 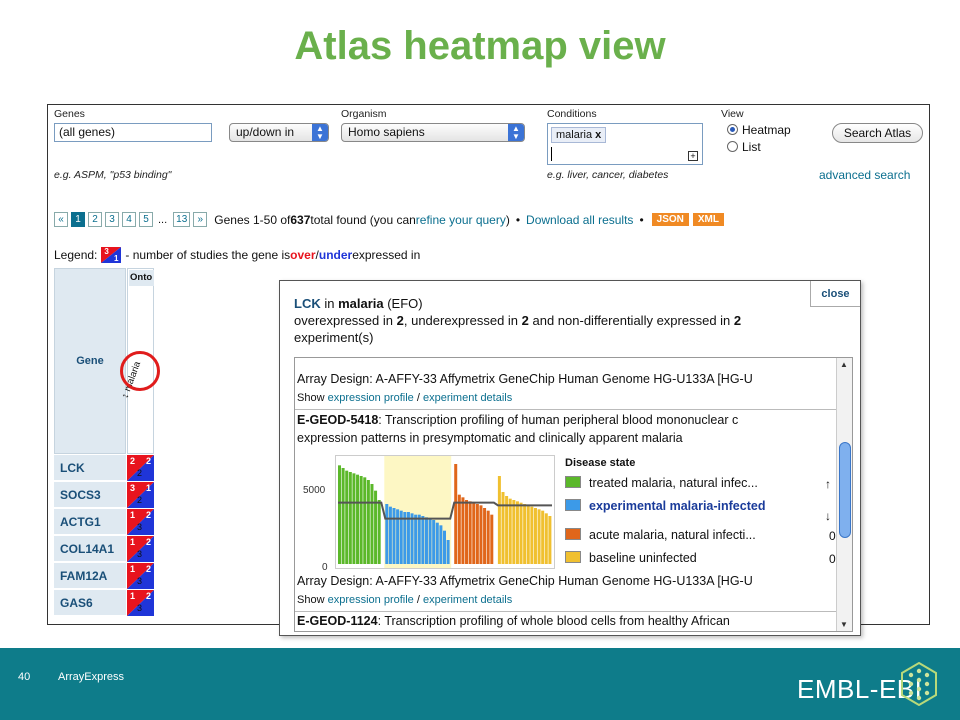 What do you see at coordinates (566, 409) in the screenshot?
I see `divider` at bounding box center [566, 409].